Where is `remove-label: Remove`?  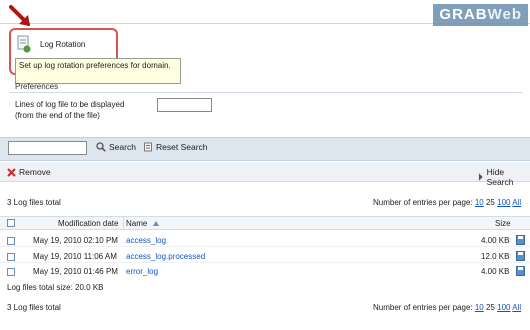 remove-label: Remove is located at coordinates (35, 172).